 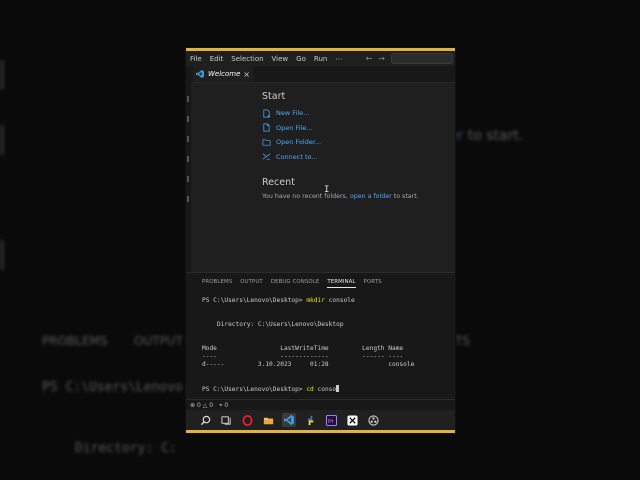 What do you see at coordinates (339, 300) in the screenshot?
I see `terminal-argument: console` at bounding box center [339, 300].